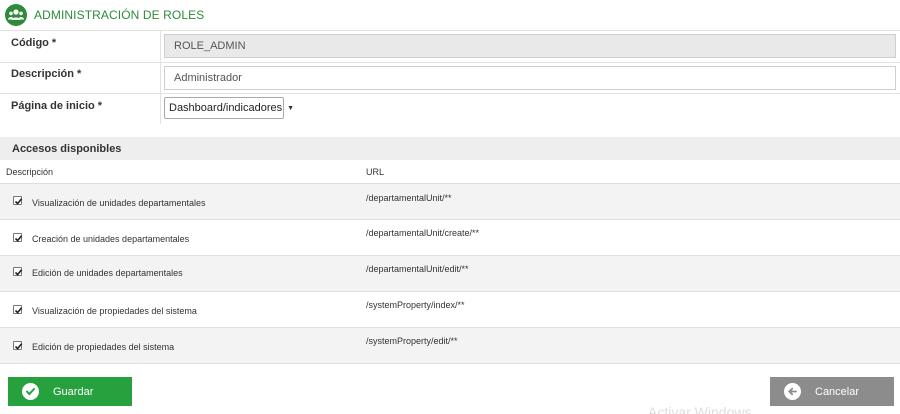 The width and height of the screenshot is (900, 414). Describe the element at coordinates (417, 269) in the screenshot. I see `row-url: /departamentalUnit/edit/**` at that location.